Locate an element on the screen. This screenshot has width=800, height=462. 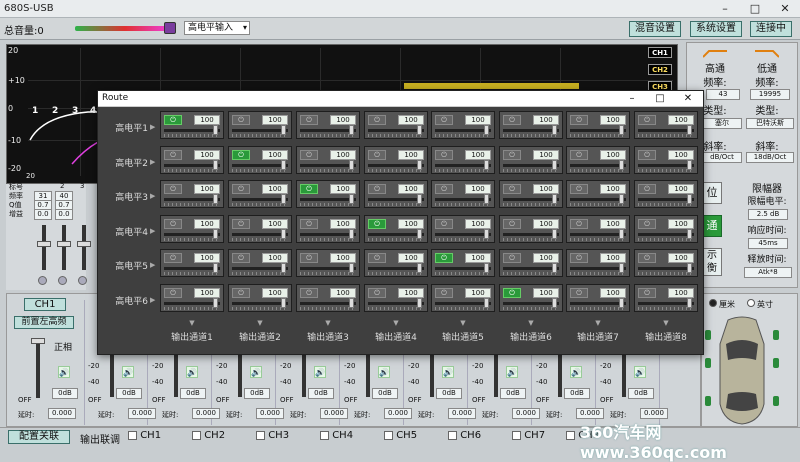
link-ch5: CH5 is located at coordinates (400, 435).